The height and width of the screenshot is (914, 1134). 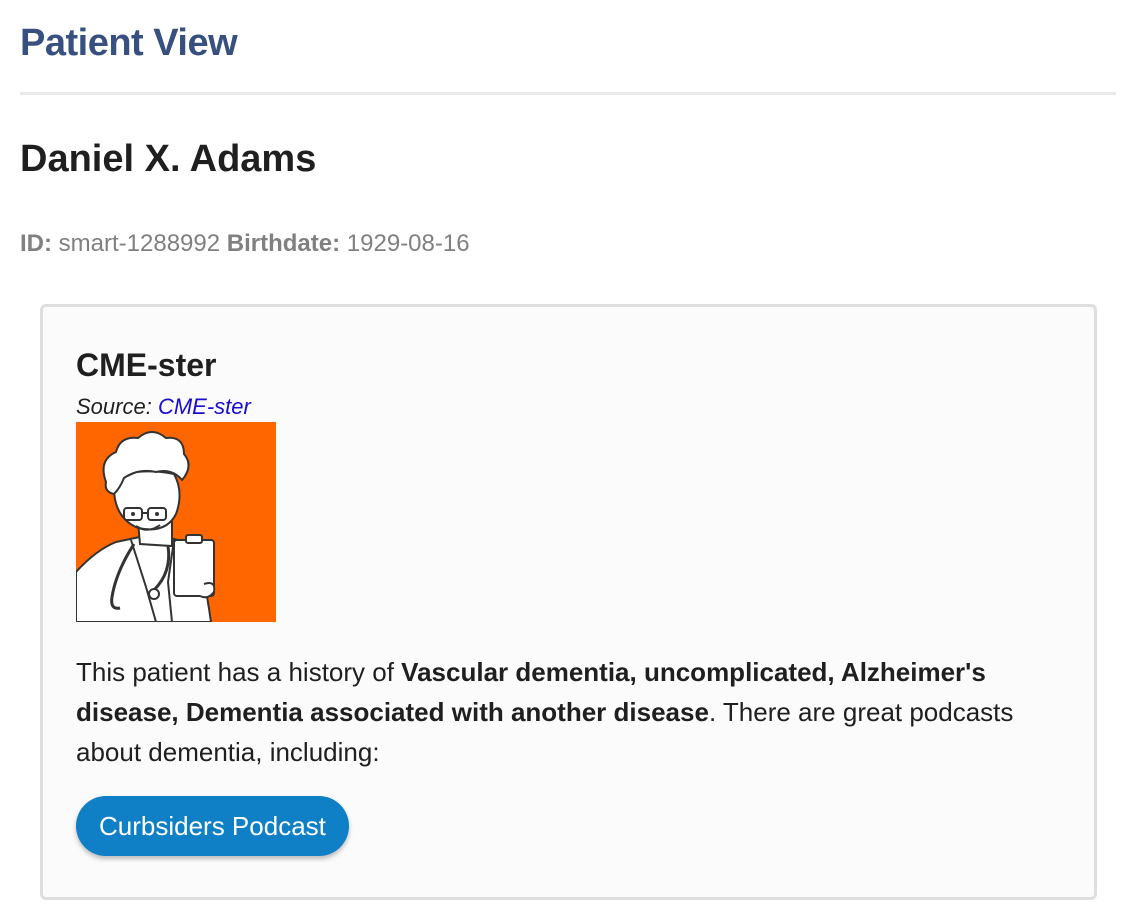 I want to click on card-source: Source: CME-ster, so click(x=163, y=407).